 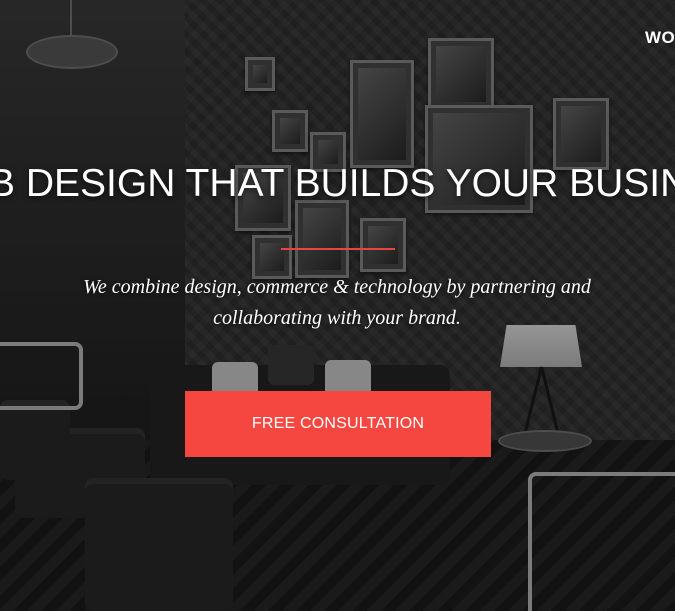 I want to click on free-consultation-button: FREE CONSULTATION, so click(x=338, y=424).